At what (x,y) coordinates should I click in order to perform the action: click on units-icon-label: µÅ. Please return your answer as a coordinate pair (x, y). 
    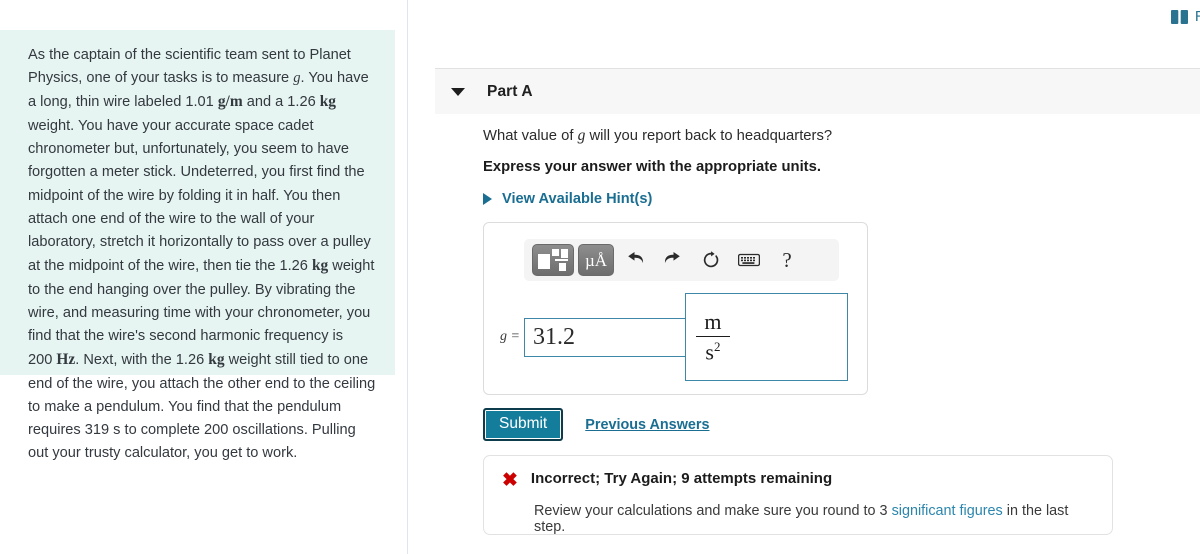
    Looking at the image, I should click on (596, 260).